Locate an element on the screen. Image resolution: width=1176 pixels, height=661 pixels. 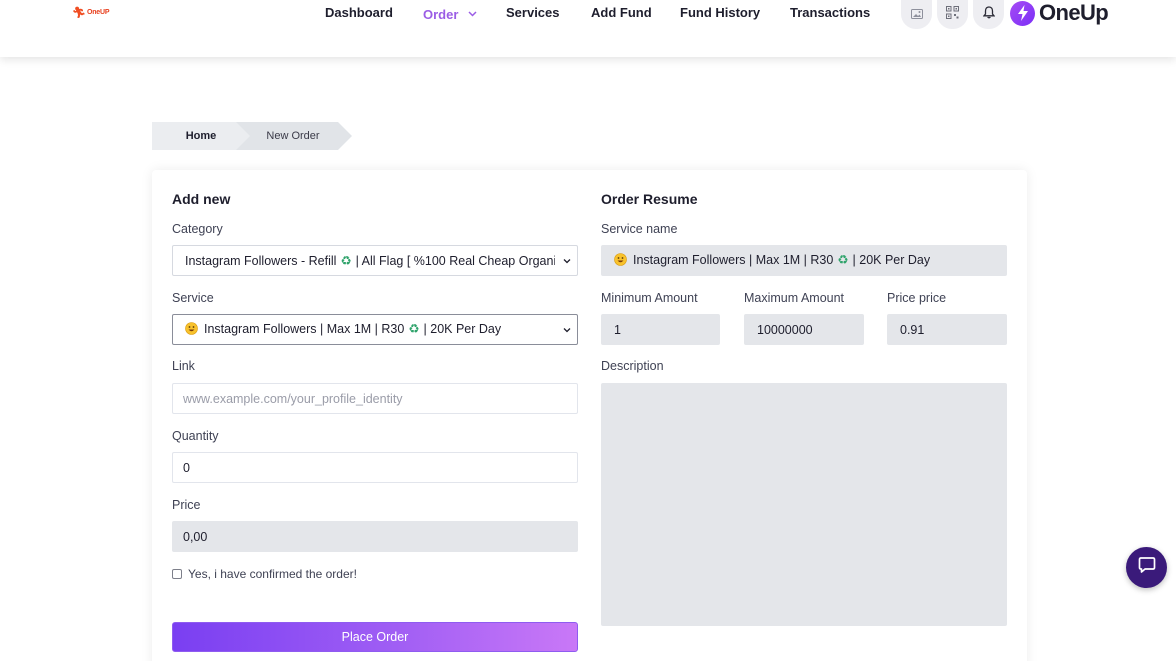
confirm-checkbox is located at coordinates (177, 574).